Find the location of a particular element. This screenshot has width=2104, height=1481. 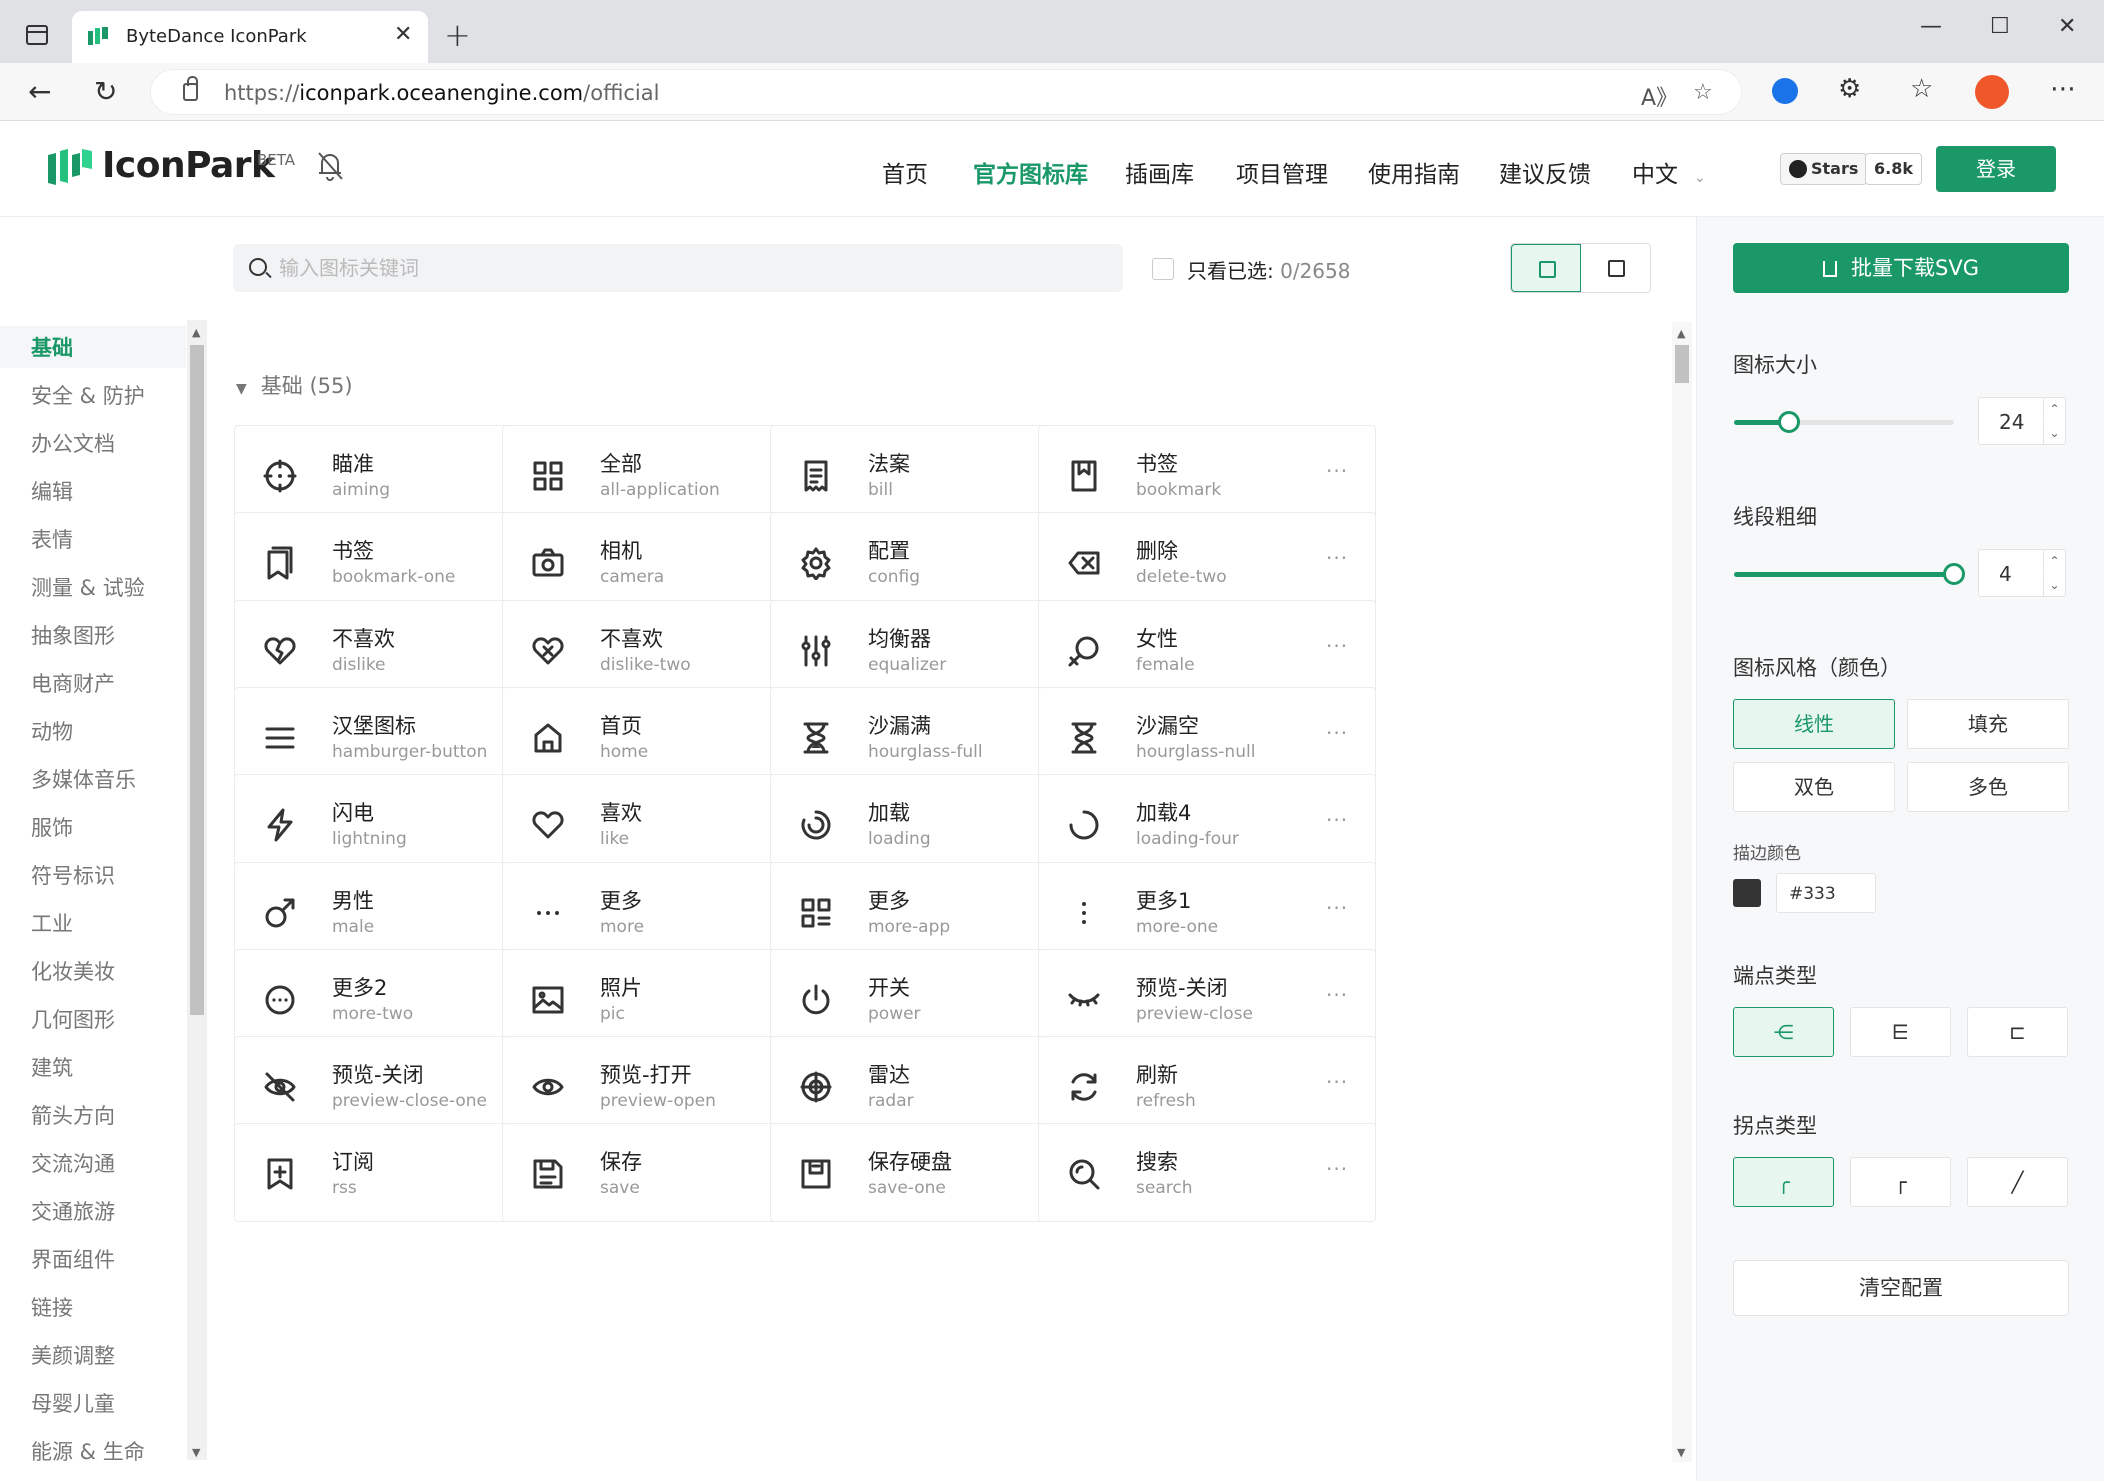

bell-off-icon is located at coordinates (330, 166).